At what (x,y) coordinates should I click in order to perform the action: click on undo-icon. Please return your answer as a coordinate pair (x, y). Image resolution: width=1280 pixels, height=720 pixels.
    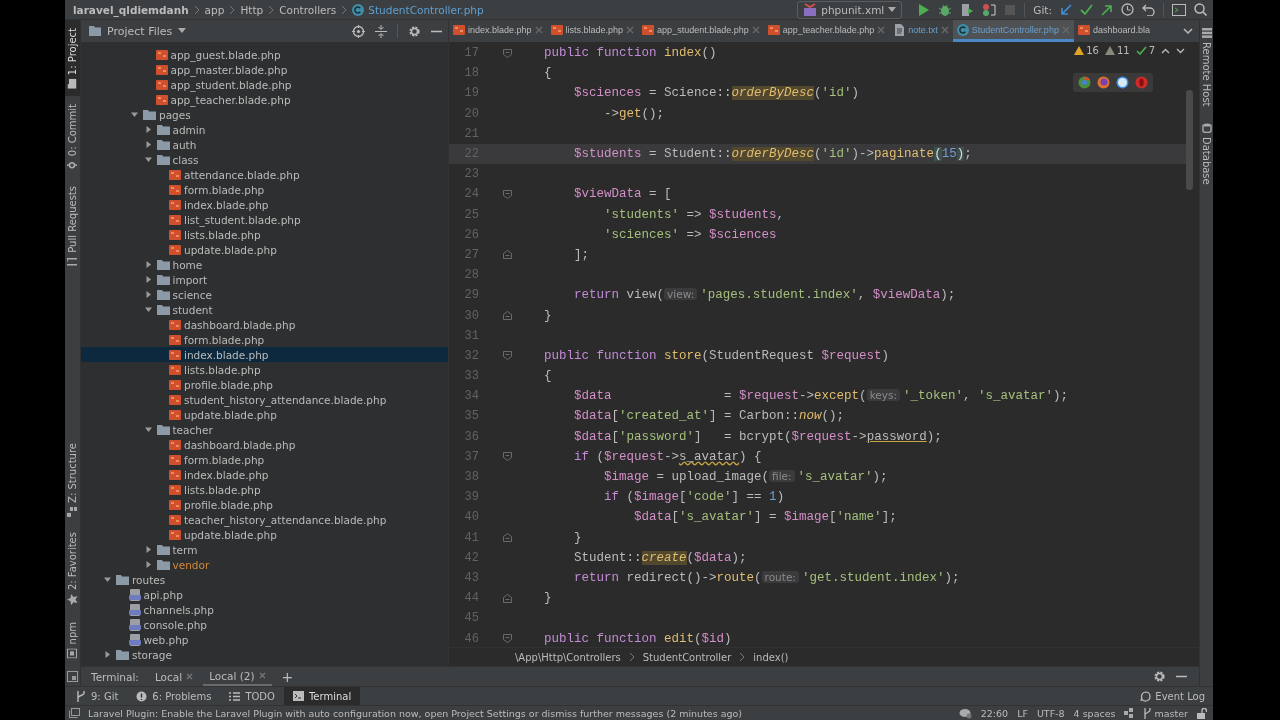
    Looking at the image, I should click on (1148, 9).